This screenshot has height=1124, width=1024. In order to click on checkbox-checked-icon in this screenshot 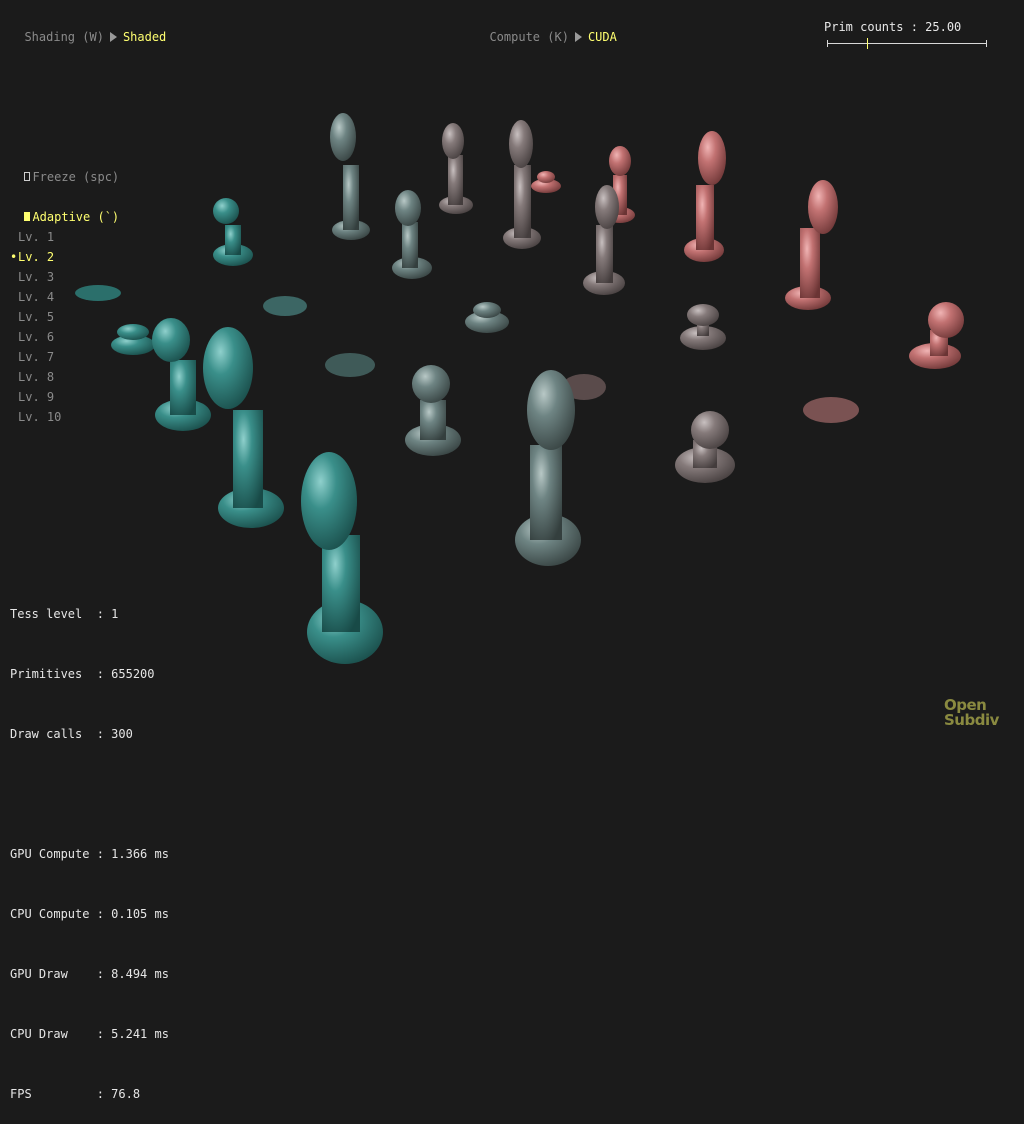, I will do `click(27, 216)`.